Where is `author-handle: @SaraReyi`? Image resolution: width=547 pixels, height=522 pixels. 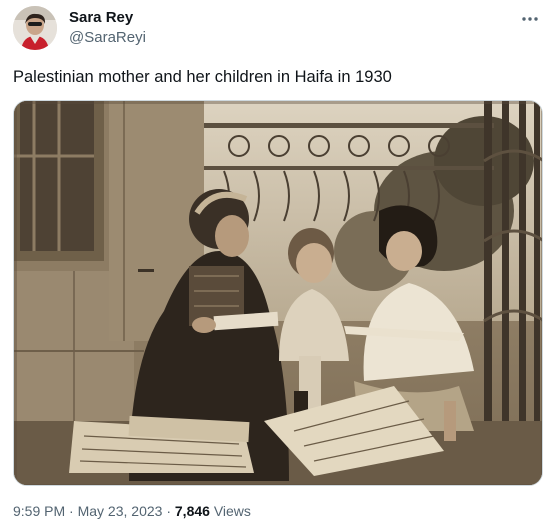 author-handle: @SaraReyi is located at coordinates (107, 38).